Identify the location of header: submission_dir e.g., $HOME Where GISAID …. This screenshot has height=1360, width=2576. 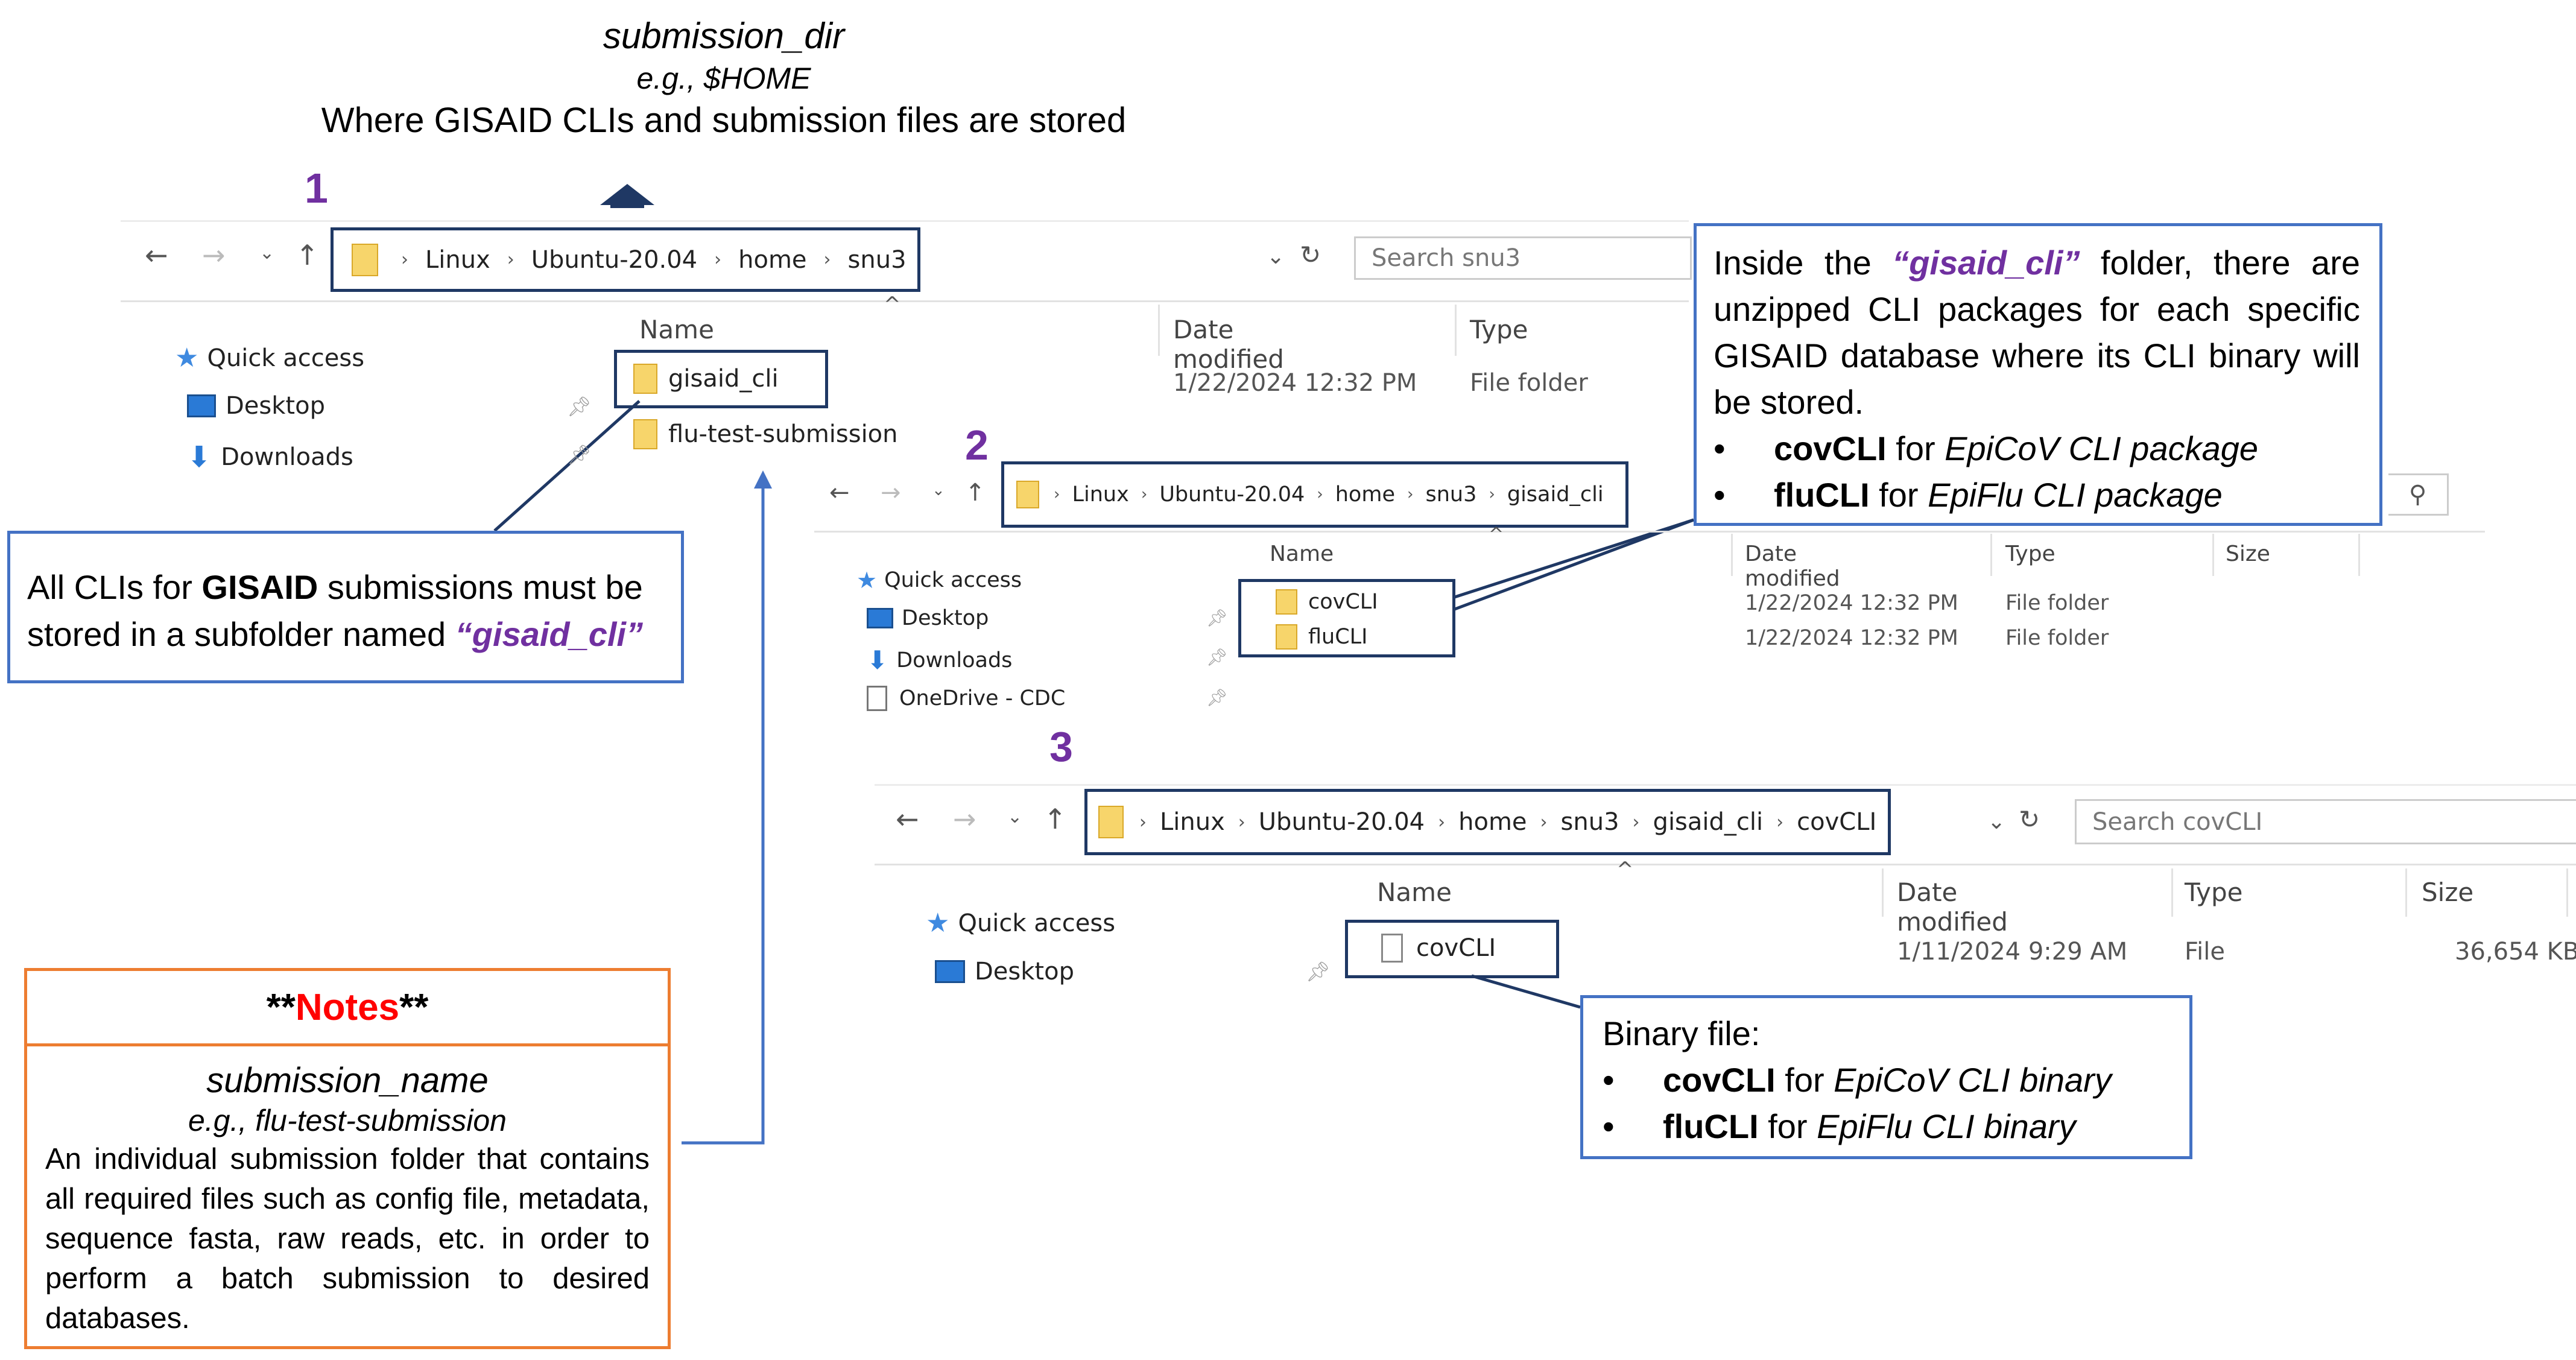
(724, 78).